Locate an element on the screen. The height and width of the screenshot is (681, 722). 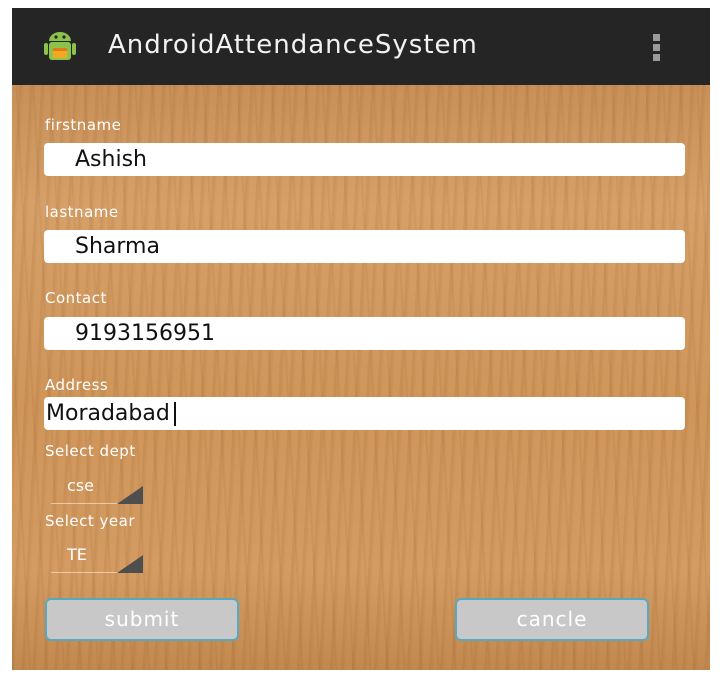
cancel-button: cancle is located at coordinates (552, 619).